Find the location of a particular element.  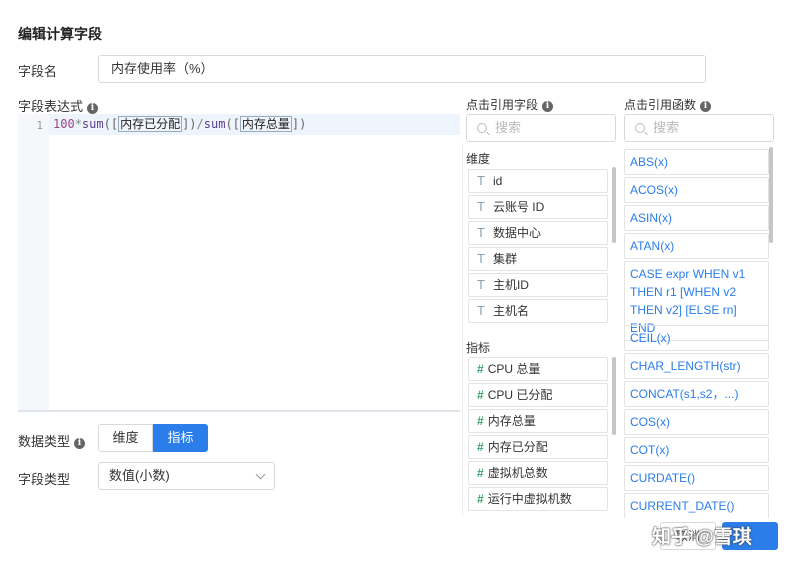

field-item: # CPU 总量 is located at coordinates (538, 369).